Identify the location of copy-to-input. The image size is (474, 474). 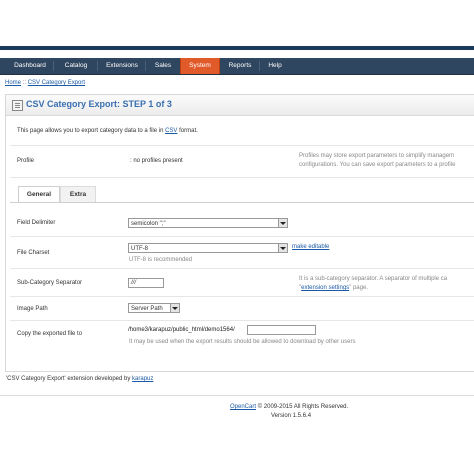
(281, 330).